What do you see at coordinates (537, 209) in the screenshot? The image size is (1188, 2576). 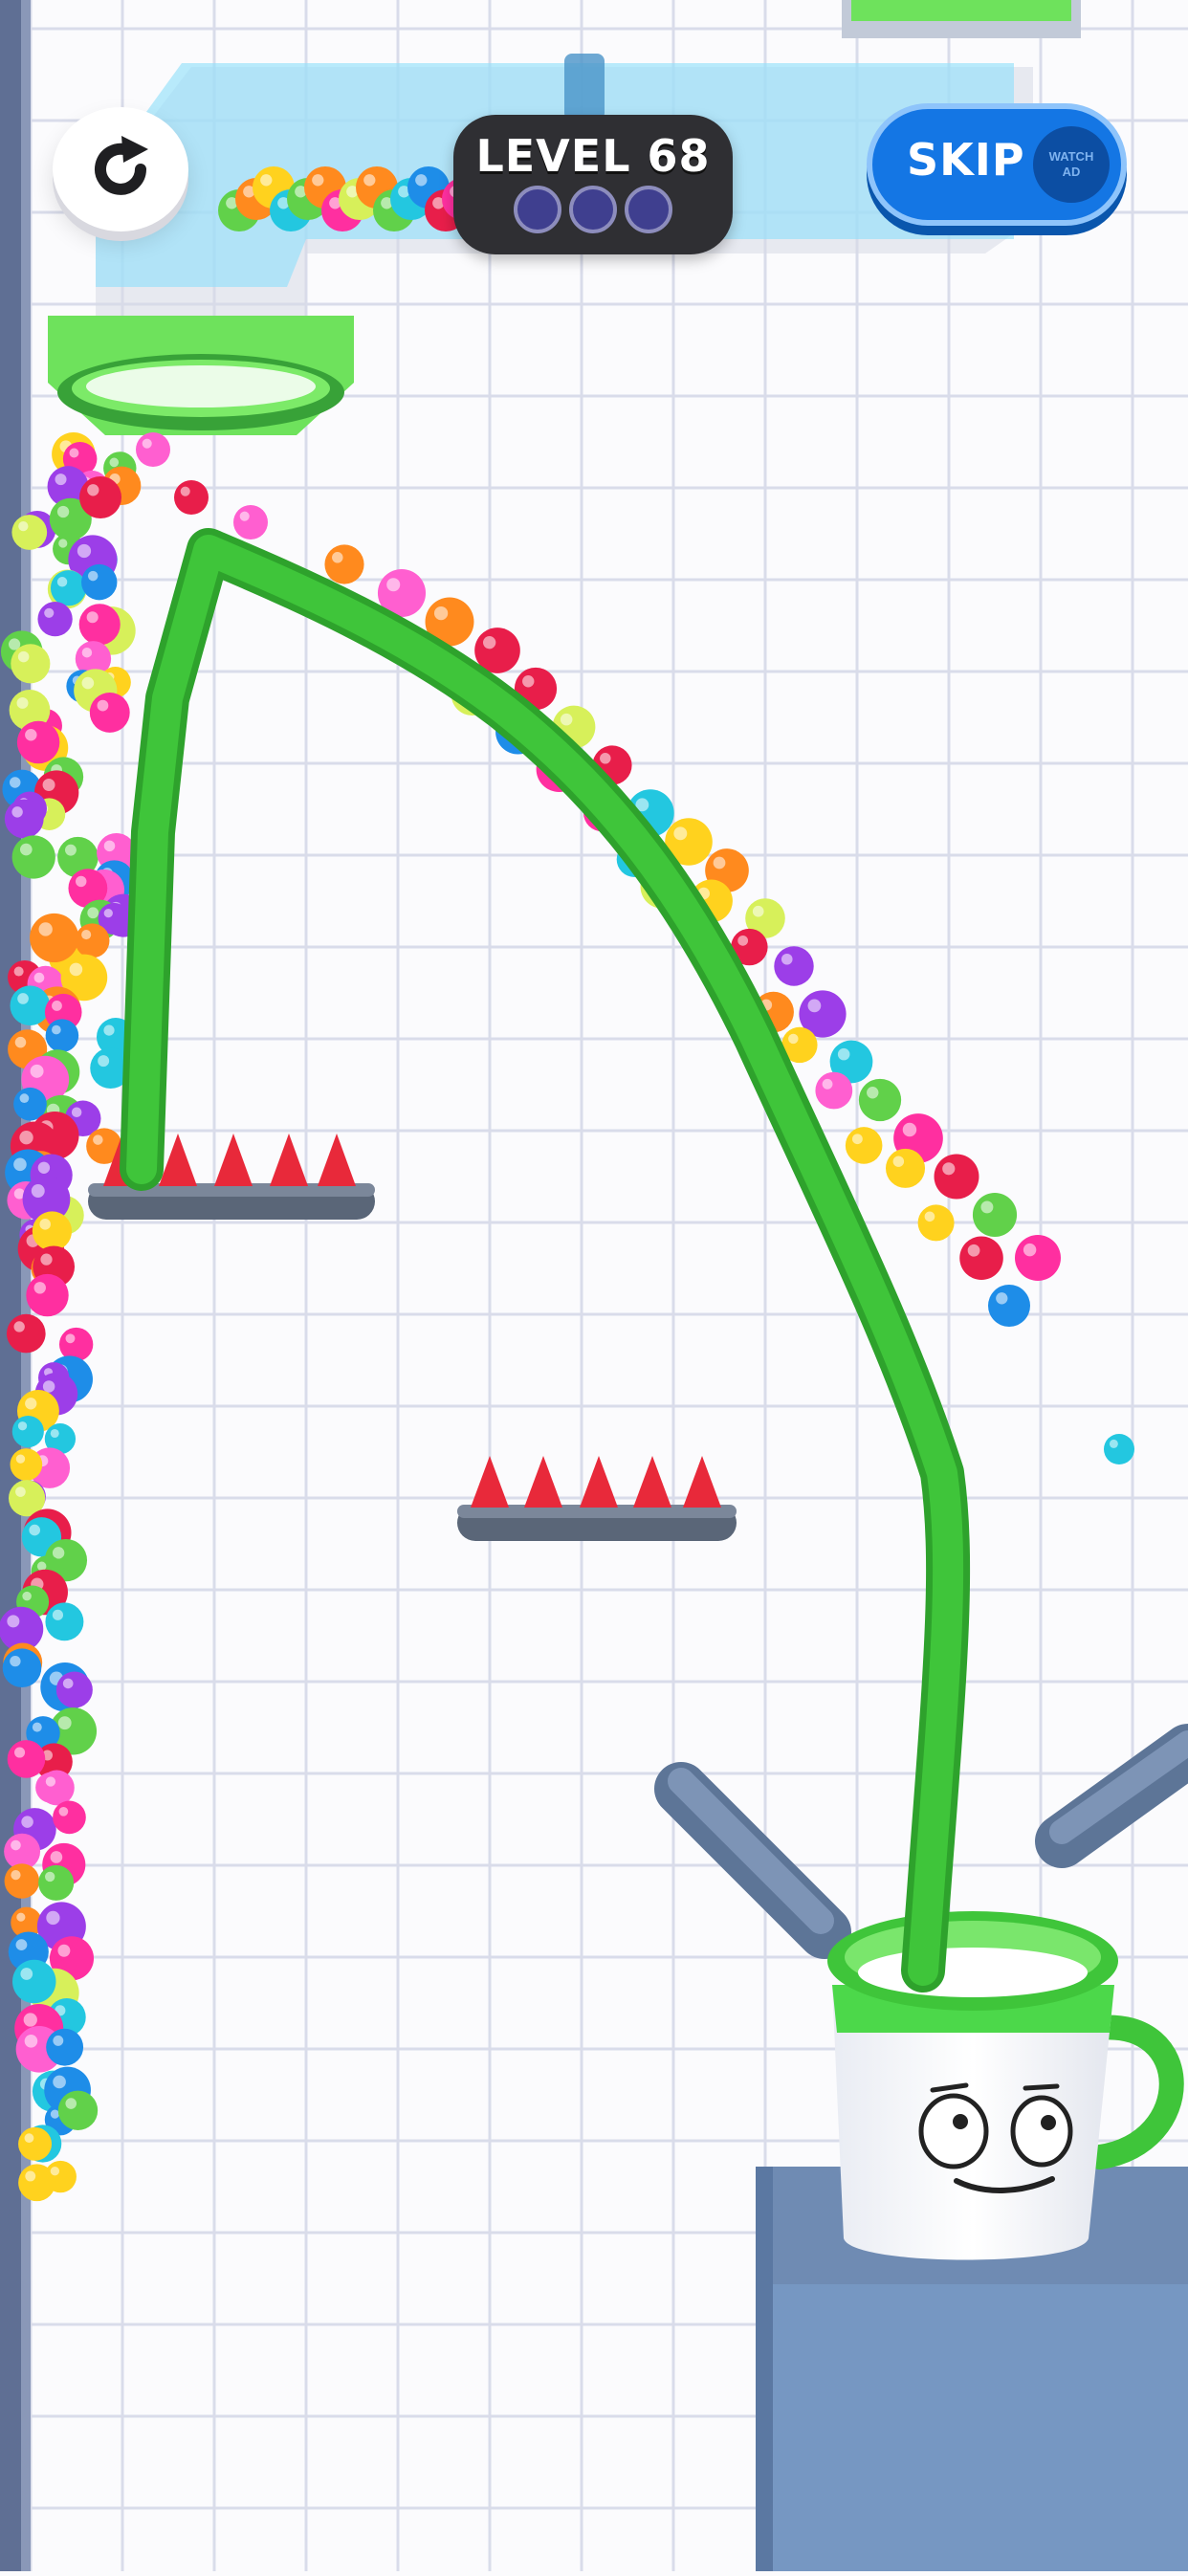 I see `progress-dot` at bounding box center [537, 209].